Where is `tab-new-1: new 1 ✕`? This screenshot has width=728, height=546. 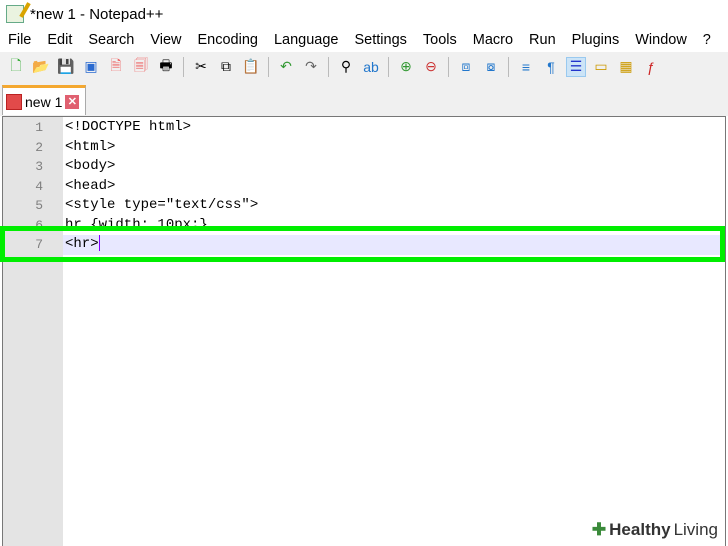
tab-new-1: new 1 ✕ is located at coordinates (44, 100).